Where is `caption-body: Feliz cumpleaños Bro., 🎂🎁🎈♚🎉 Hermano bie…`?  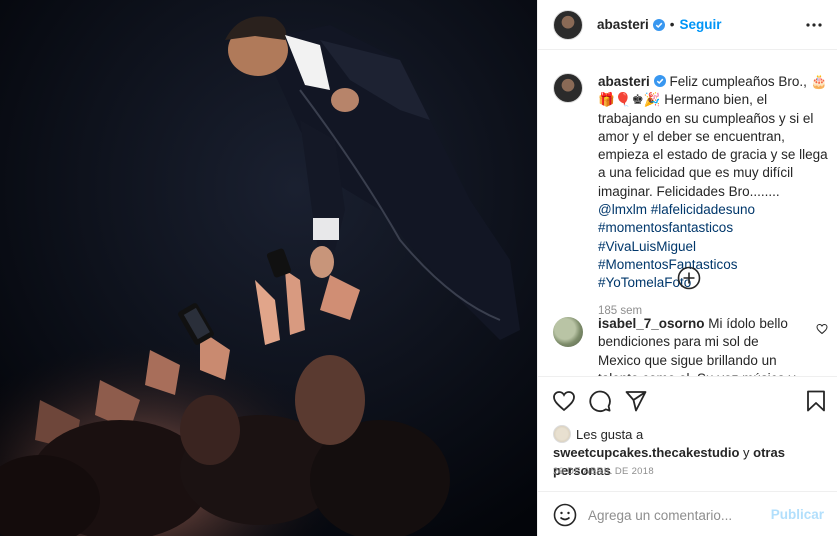
caption-body: Feliz cumpleaños Bro., 🎂🎁🎈♚🎉 Hermano bie… is located at coordinates (713, 136).